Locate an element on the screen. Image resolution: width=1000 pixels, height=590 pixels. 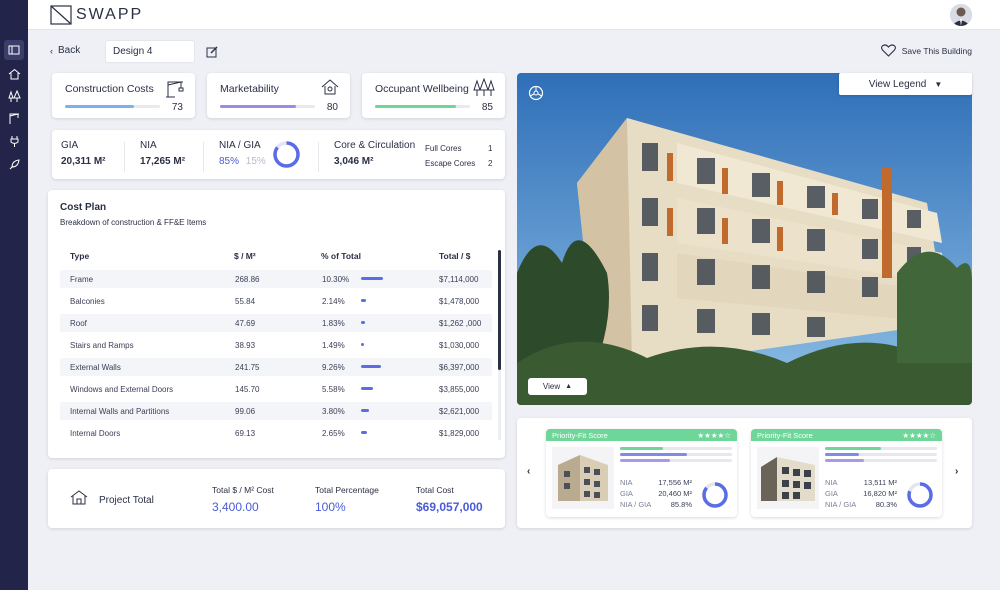
column-header-total: Total / $ is located at coordinates (455, 256).